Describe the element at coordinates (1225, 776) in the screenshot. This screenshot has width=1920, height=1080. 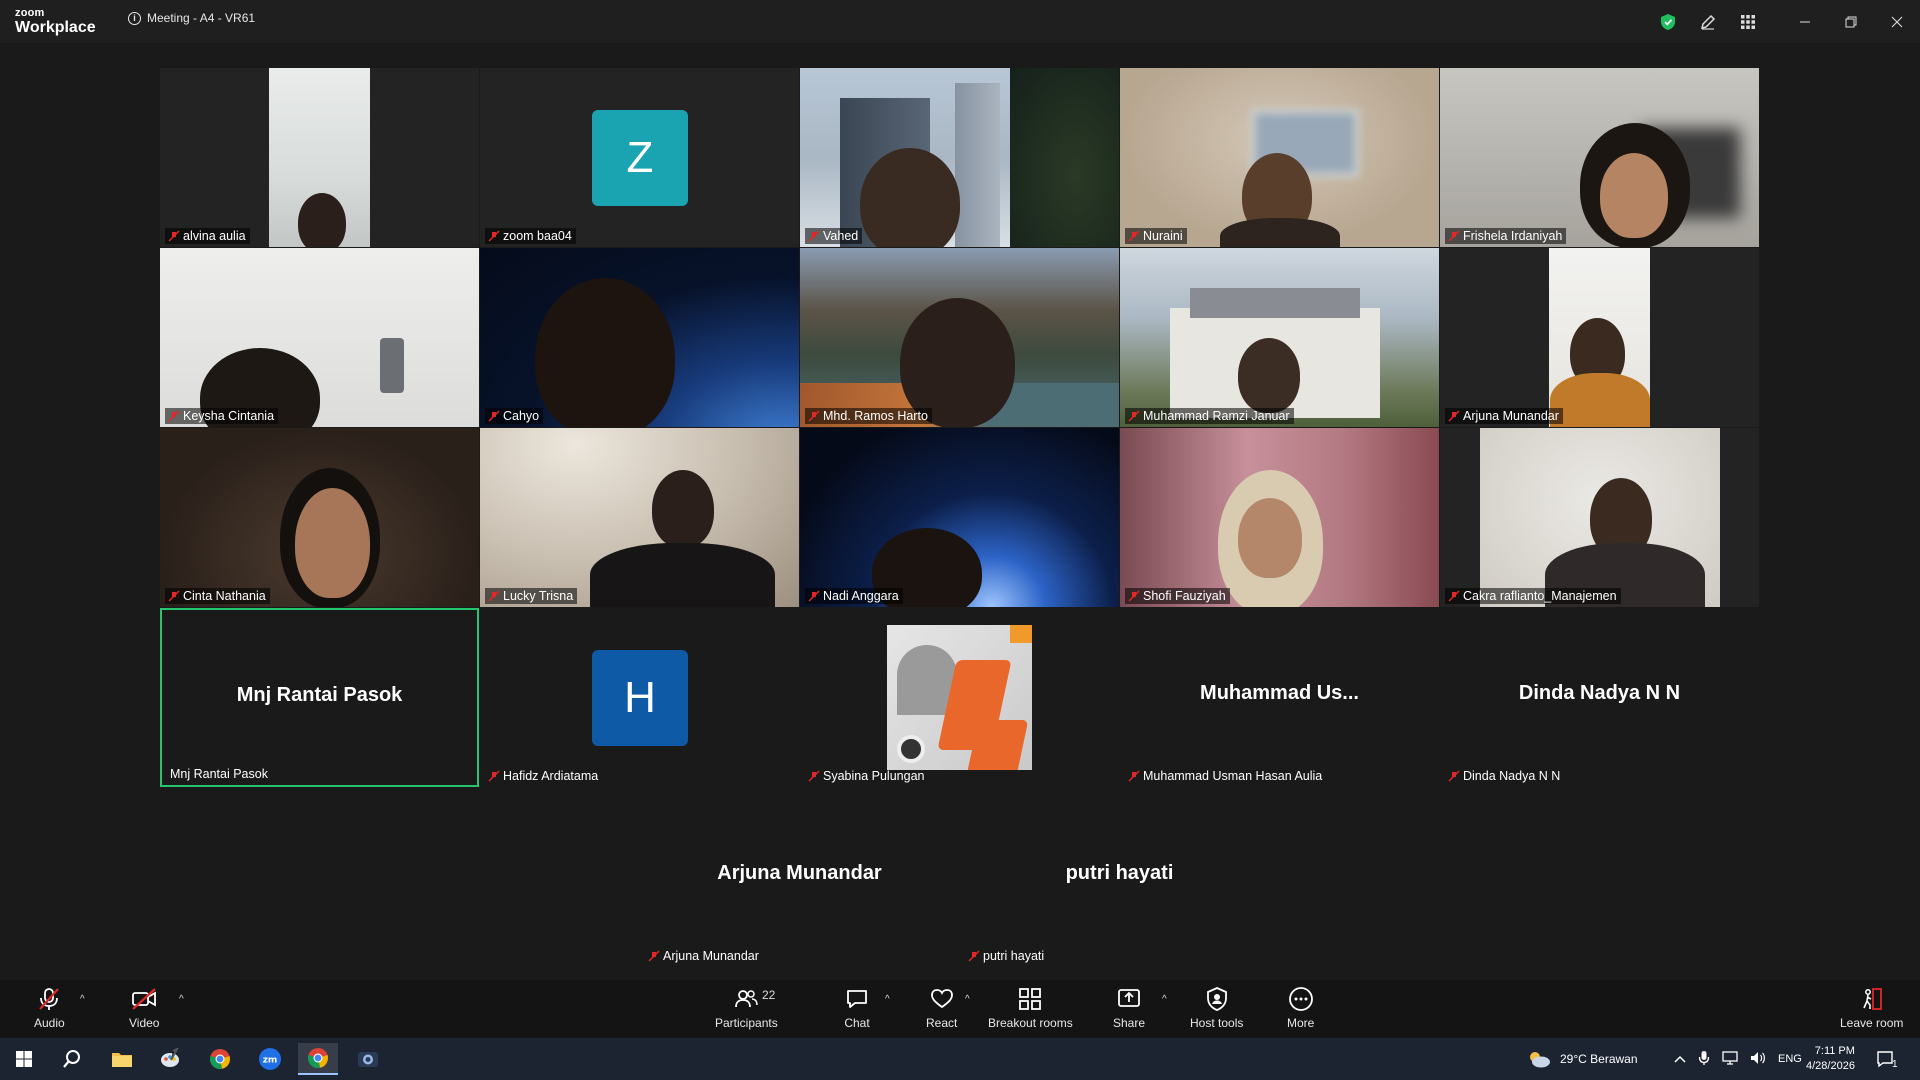
I see `participant-name-label: Muhammad Usman Hasan Aulia` at that location.